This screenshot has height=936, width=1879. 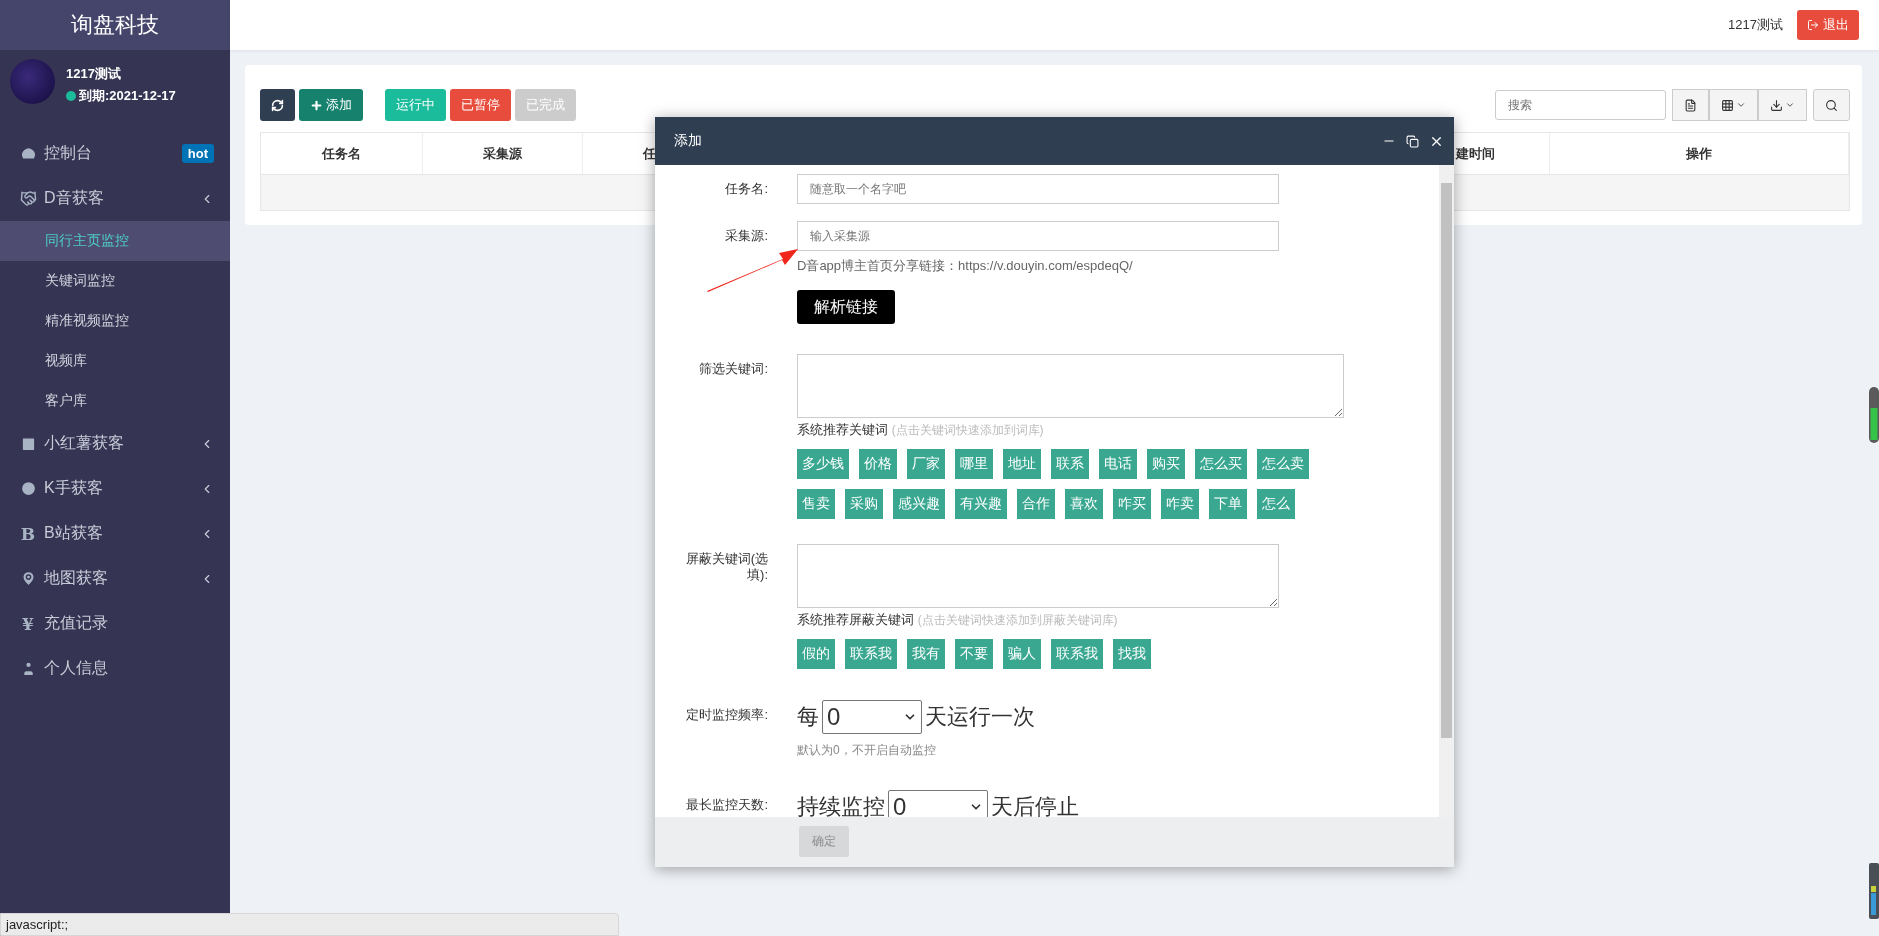 What do you see at coordinates (32, 81) in the screenshot?
I see `user-avatar` at bounding box center [32, 81].